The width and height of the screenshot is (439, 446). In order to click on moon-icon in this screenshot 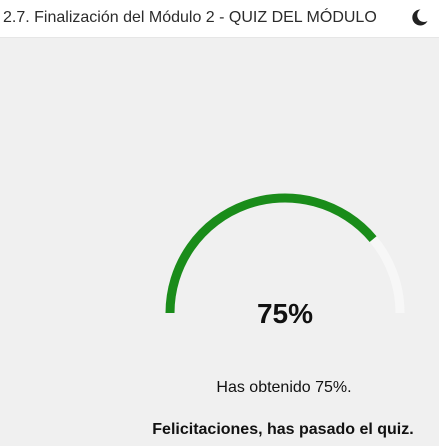, I will do `click(420, 17)`.